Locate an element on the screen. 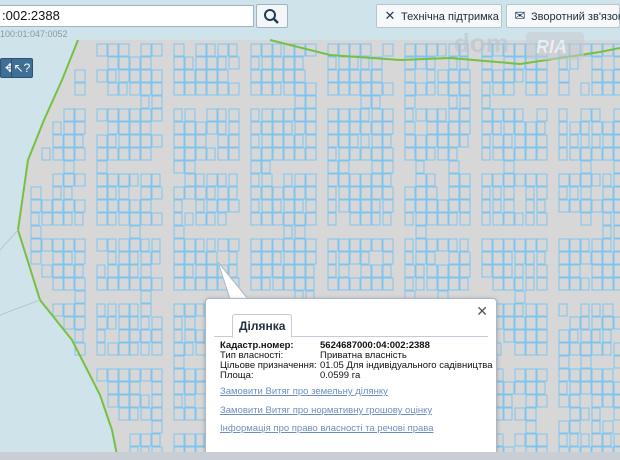 This screenshot has height=460, width=620. logo-text: dom is located at coordinates (481, 43).